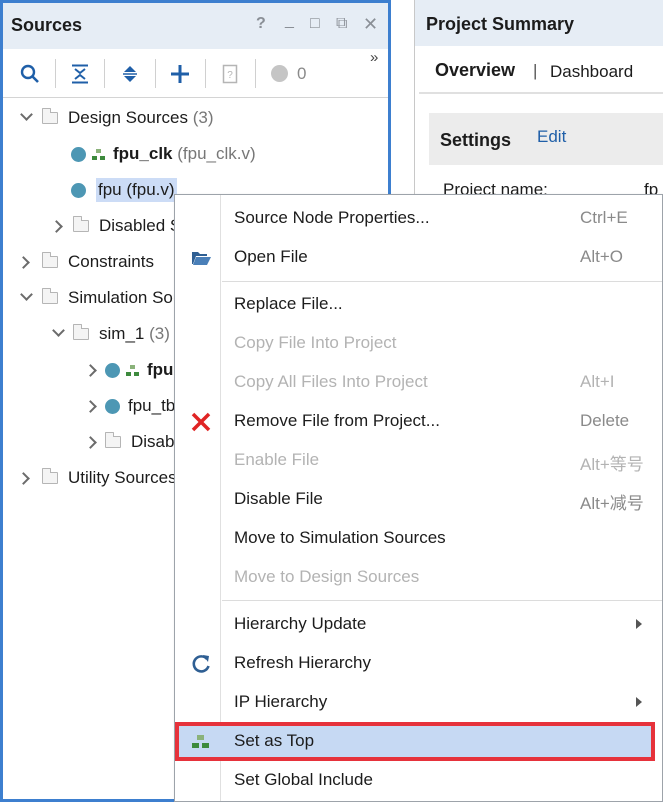  I want to click on menu-item-disable-file: Disable File Alt+减号, so click(418, 499).